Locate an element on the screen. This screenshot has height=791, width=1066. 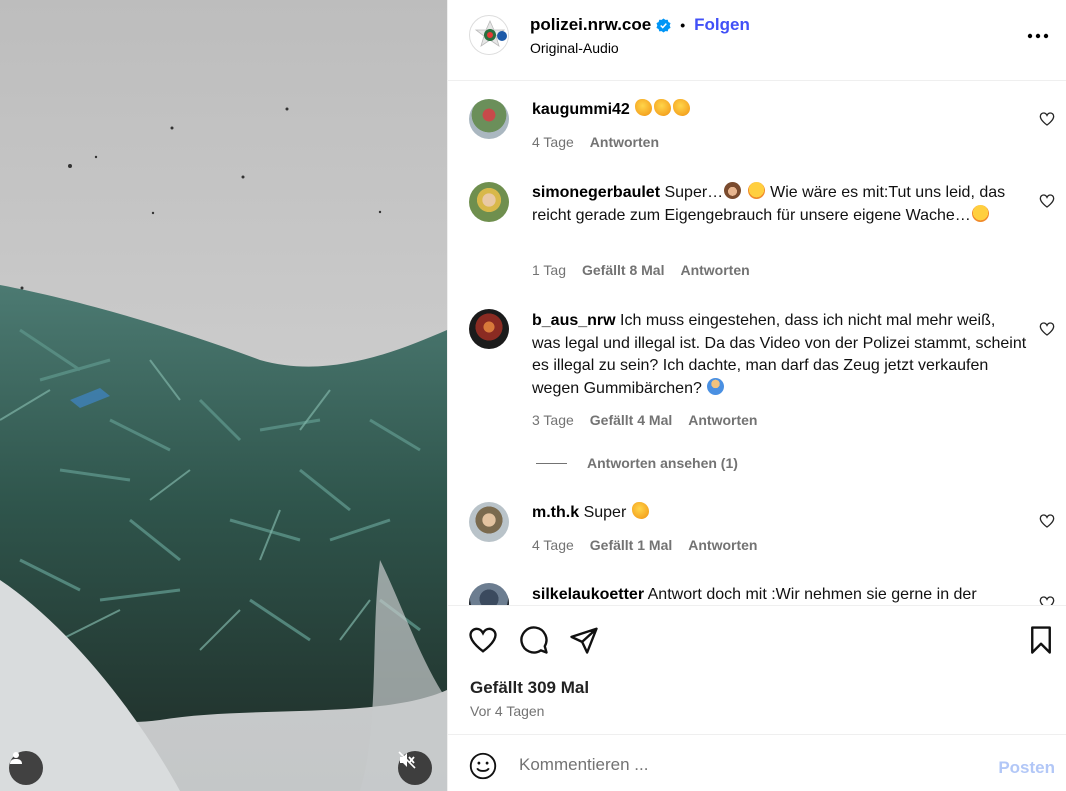
comment-likes: Gefällt 4 Mal is located at coordinates (631, 420).